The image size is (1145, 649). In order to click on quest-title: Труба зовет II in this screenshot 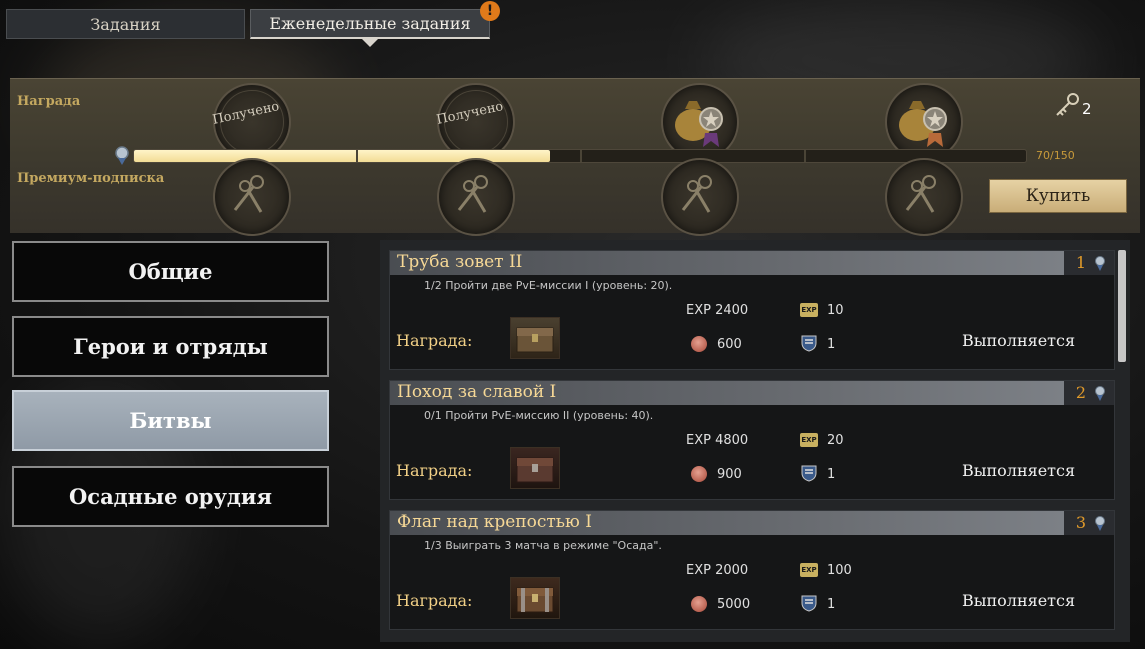, I will do `click(460, 262)`.